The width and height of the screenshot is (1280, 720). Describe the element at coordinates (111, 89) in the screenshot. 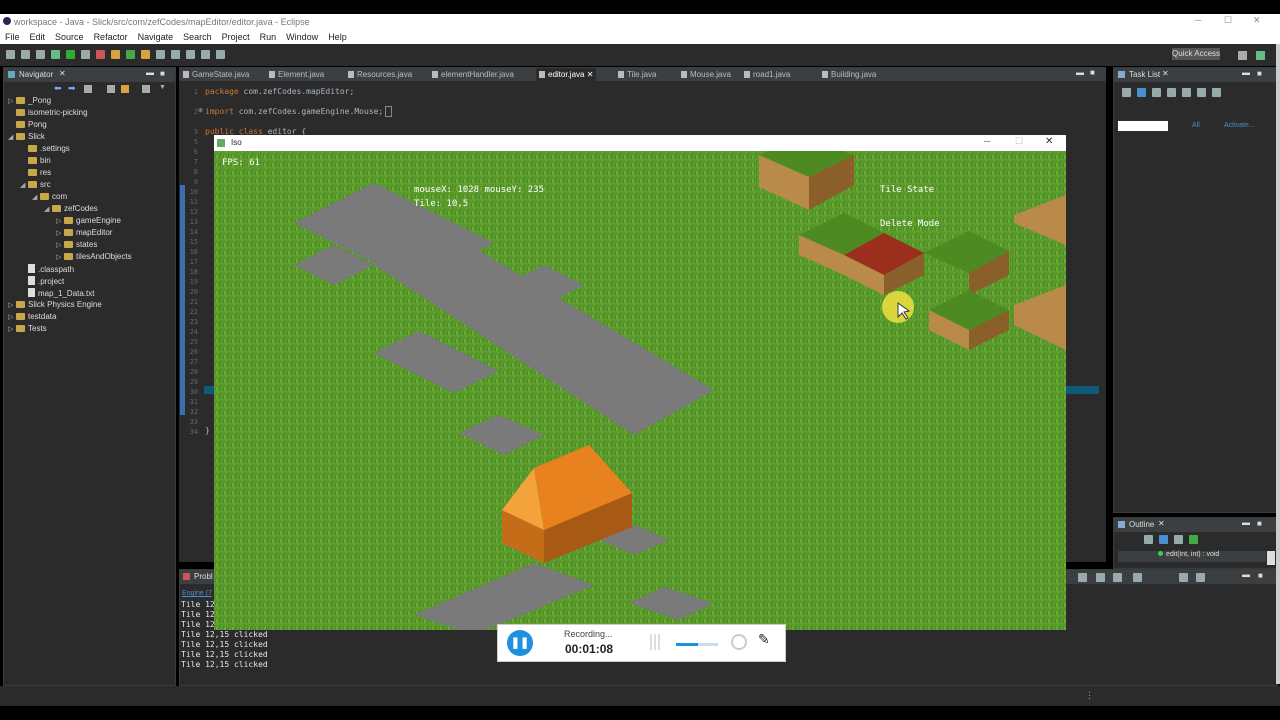

I see `collapse-all-icon` at that location.